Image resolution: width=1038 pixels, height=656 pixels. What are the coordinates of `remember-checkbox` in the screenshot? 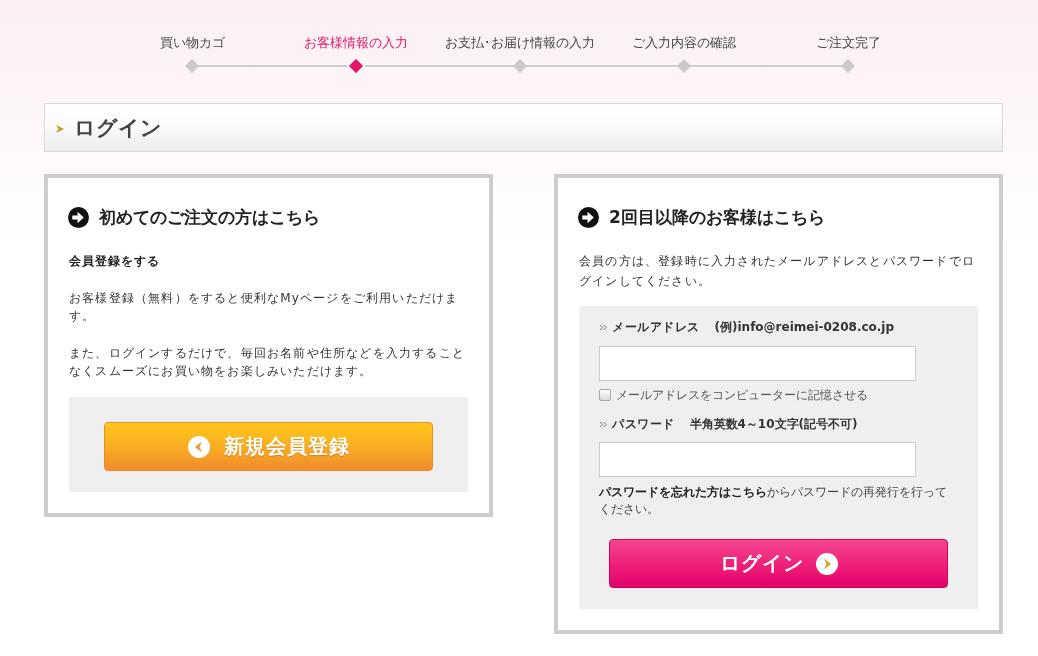 It's located at (605, 395).